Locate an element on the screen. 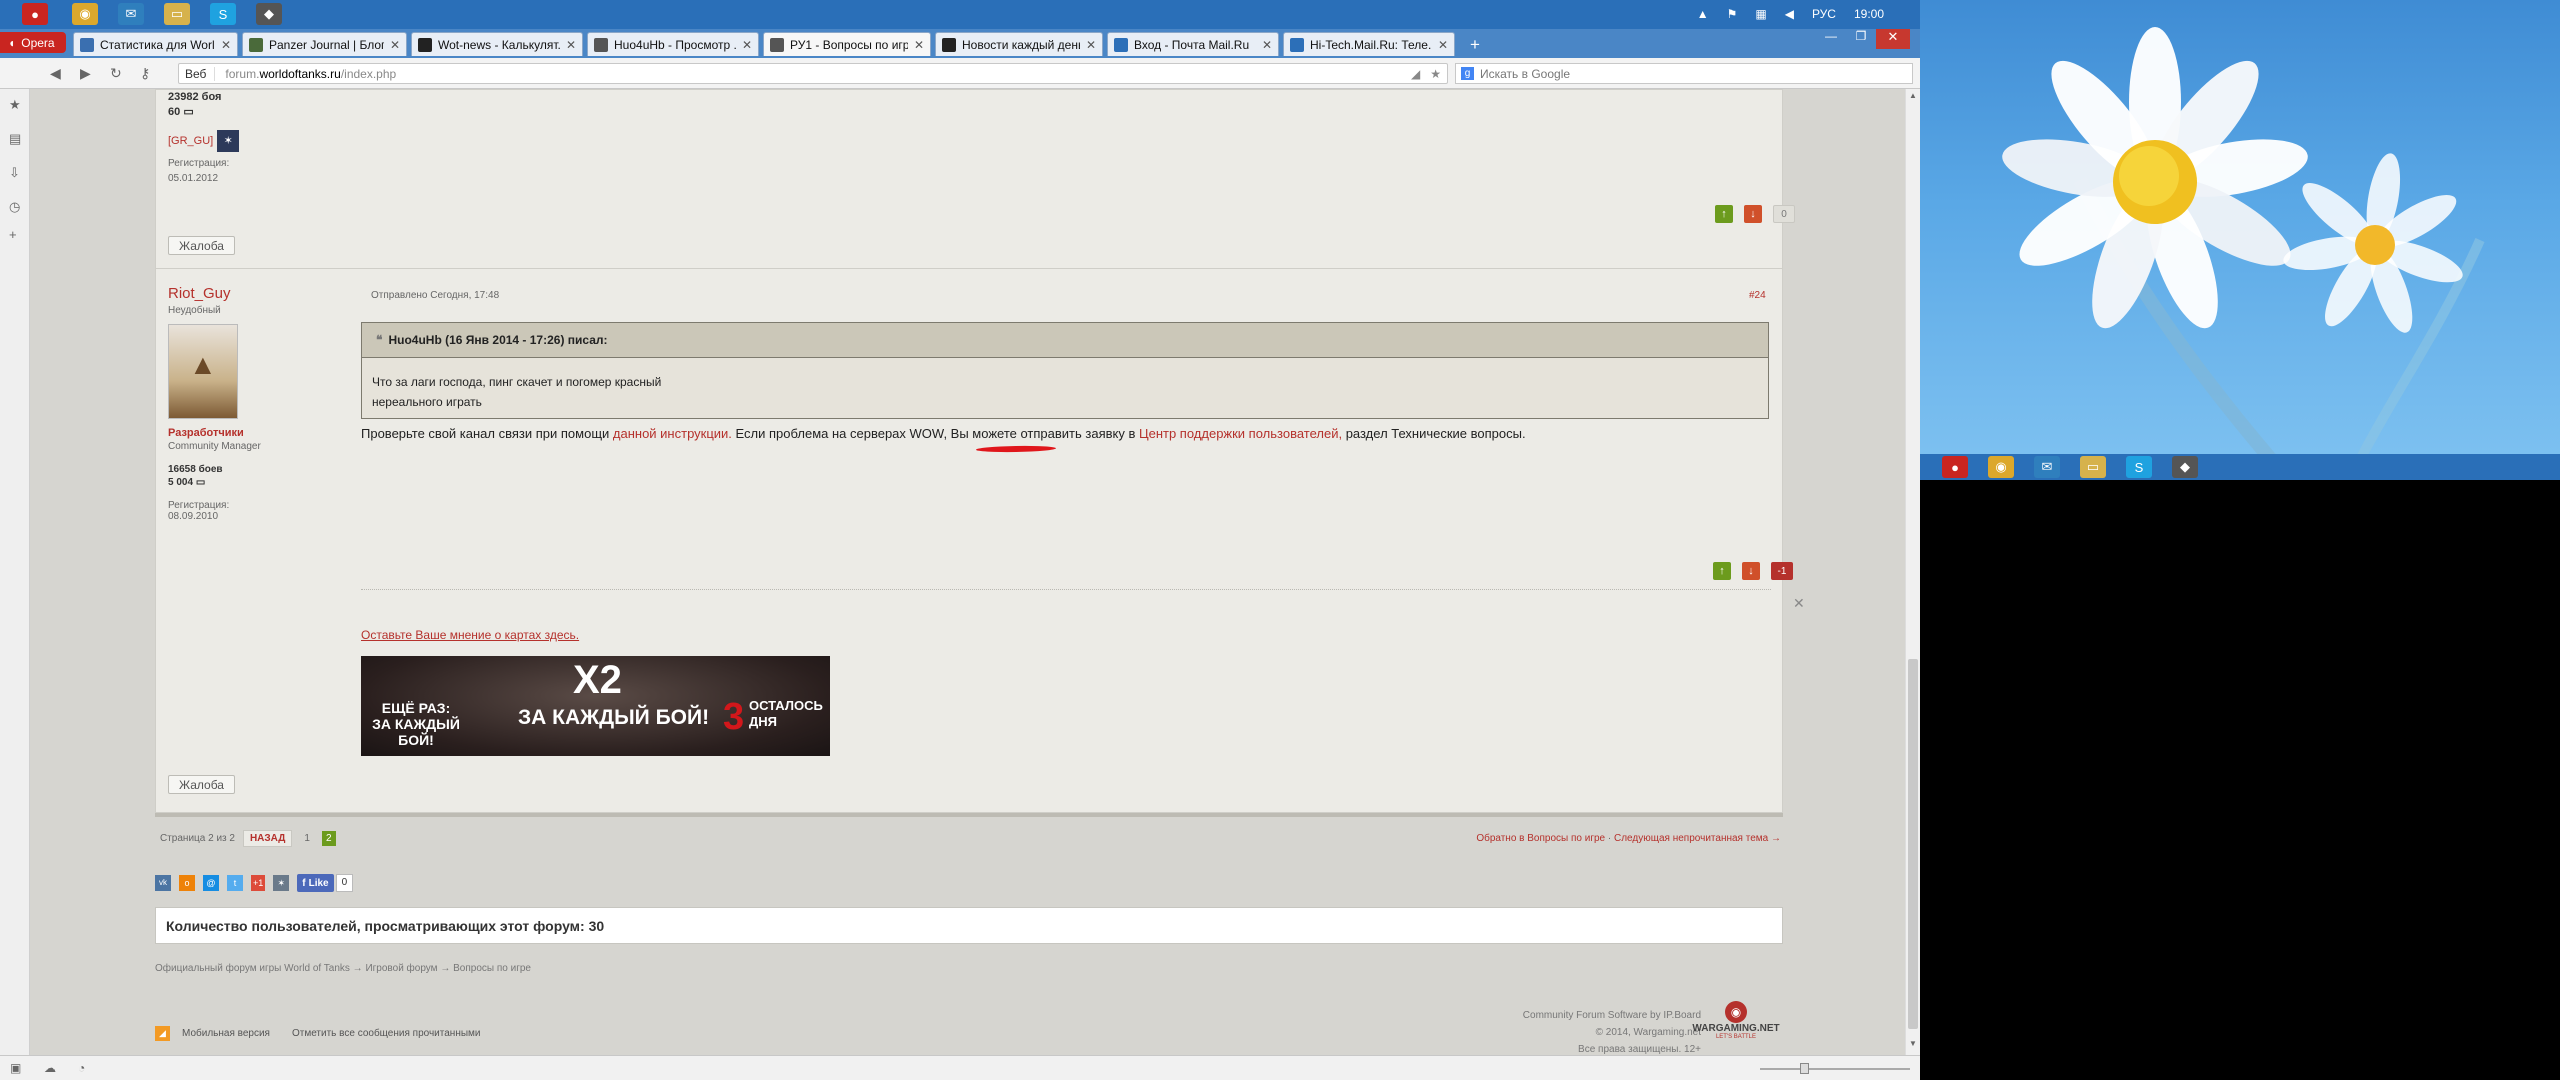 The width and height of the screenshot is (2560, 1080). vote-up-button: ↑ is located at coordinates (1722, 571).